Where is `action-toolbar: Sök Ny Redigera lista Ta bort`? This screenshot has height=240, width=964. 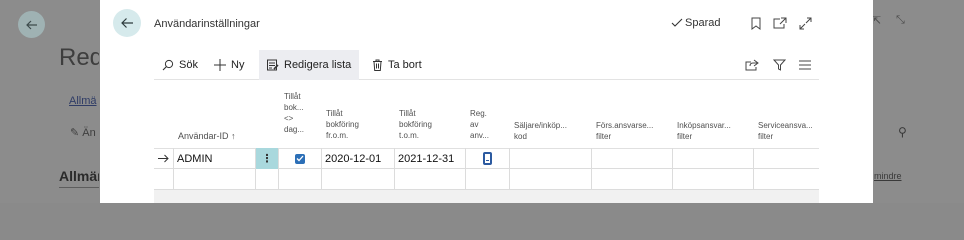
action-toolbar: Sök Ny Redigera lista Ta bort is located at coordinates (486, 65).